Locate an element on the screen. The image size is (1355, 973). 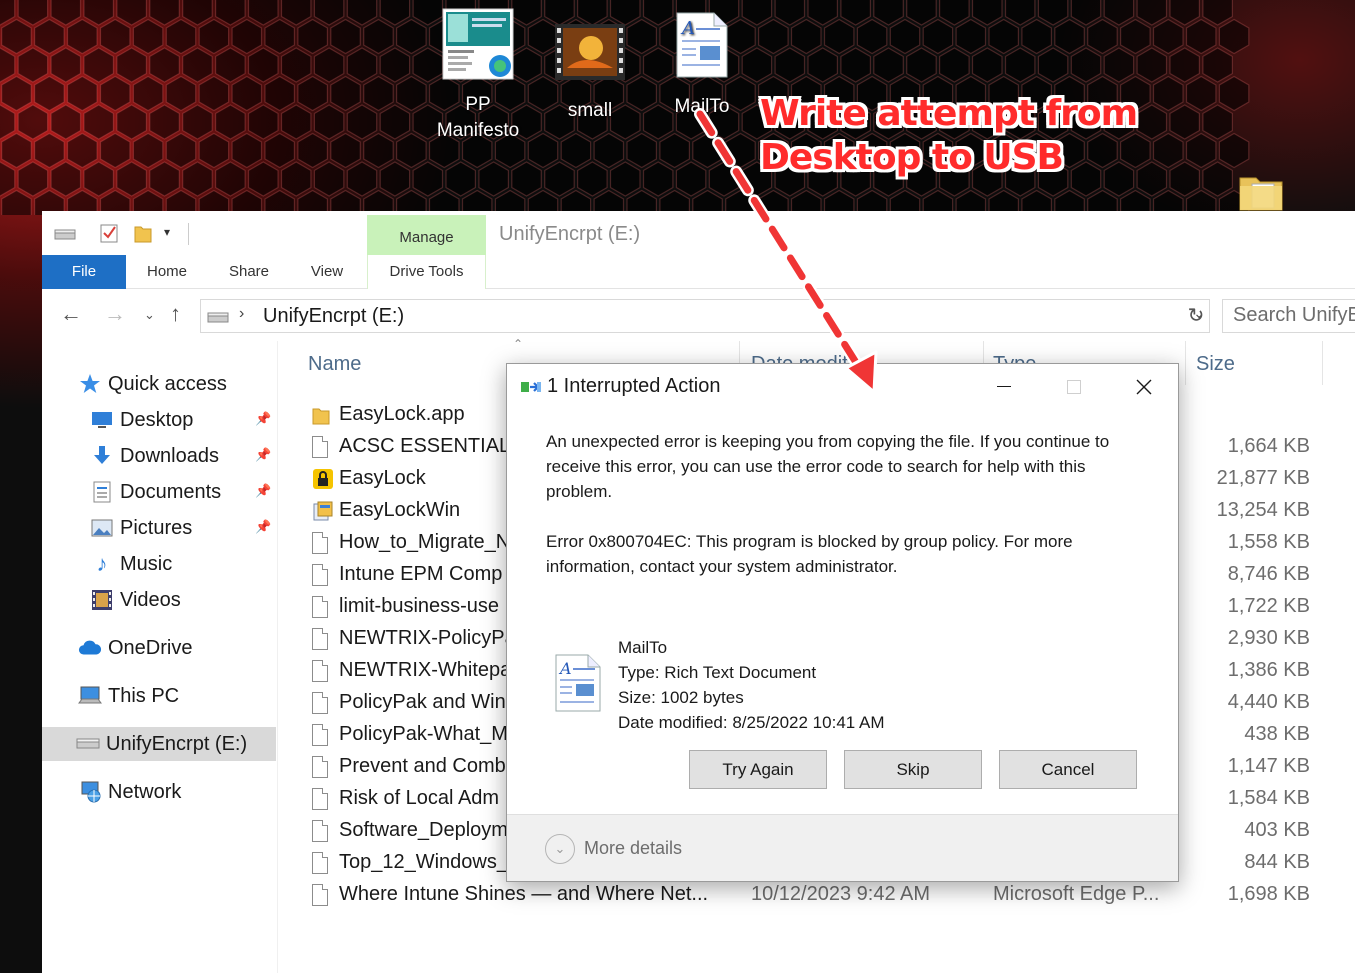
more-details-toggle: More details is located at coordinates (633, 848).